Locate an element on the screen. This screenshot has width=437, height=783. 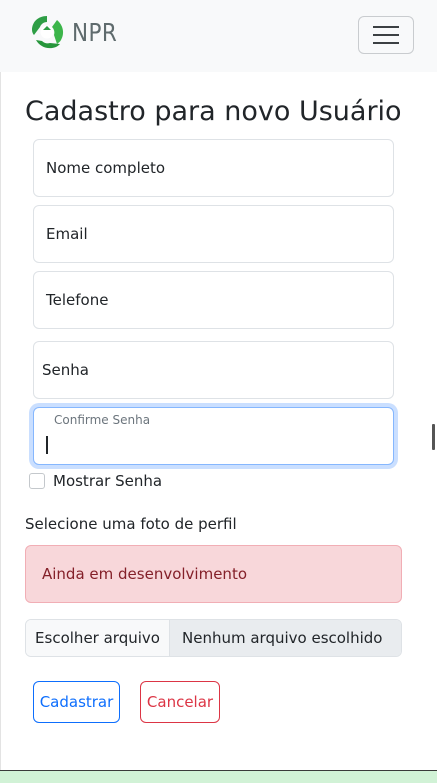
show-password-label: Mostrar Senha is located at coordinates (107, 481).